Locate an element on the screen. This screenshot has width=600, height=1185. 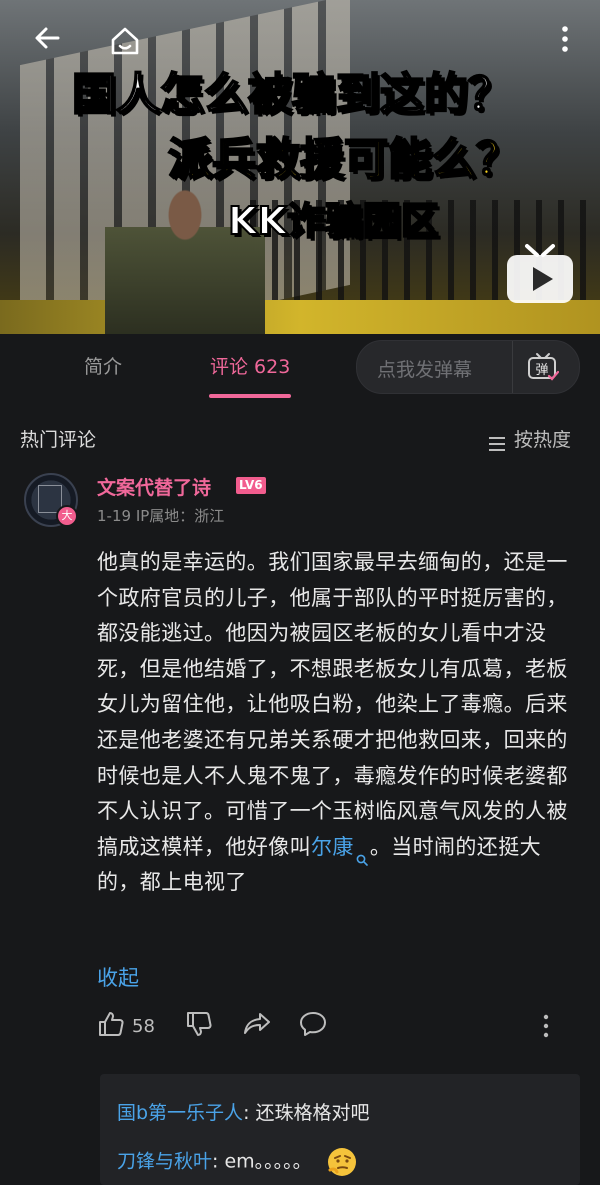
comment-date: 1-19 is located at coordinates (114, 516).